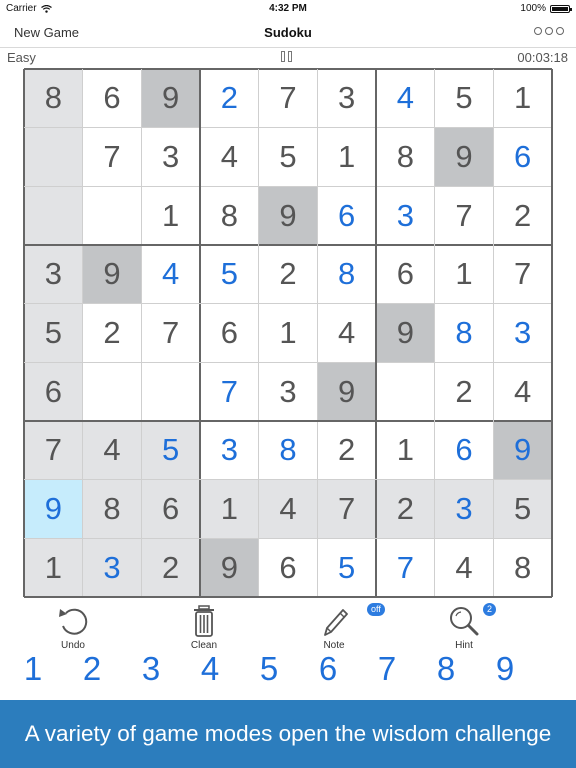  What do you see at coordinates (269, 669) in the screenshot?
I see `number-key: 5` at bounding box center [269, 669].